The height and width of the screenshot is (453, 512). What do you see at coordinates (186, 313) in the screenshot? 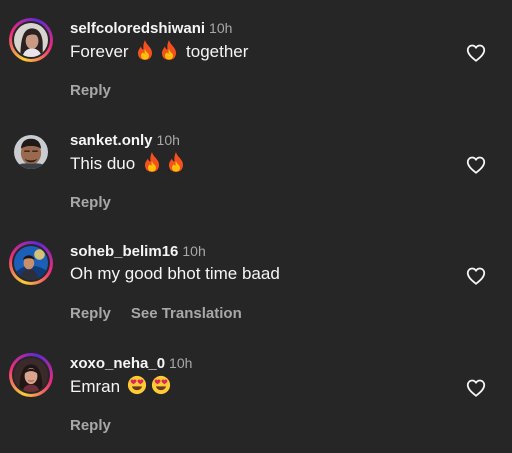
I see `see-translation-button: See Translation` at bounding box center [186, 313].